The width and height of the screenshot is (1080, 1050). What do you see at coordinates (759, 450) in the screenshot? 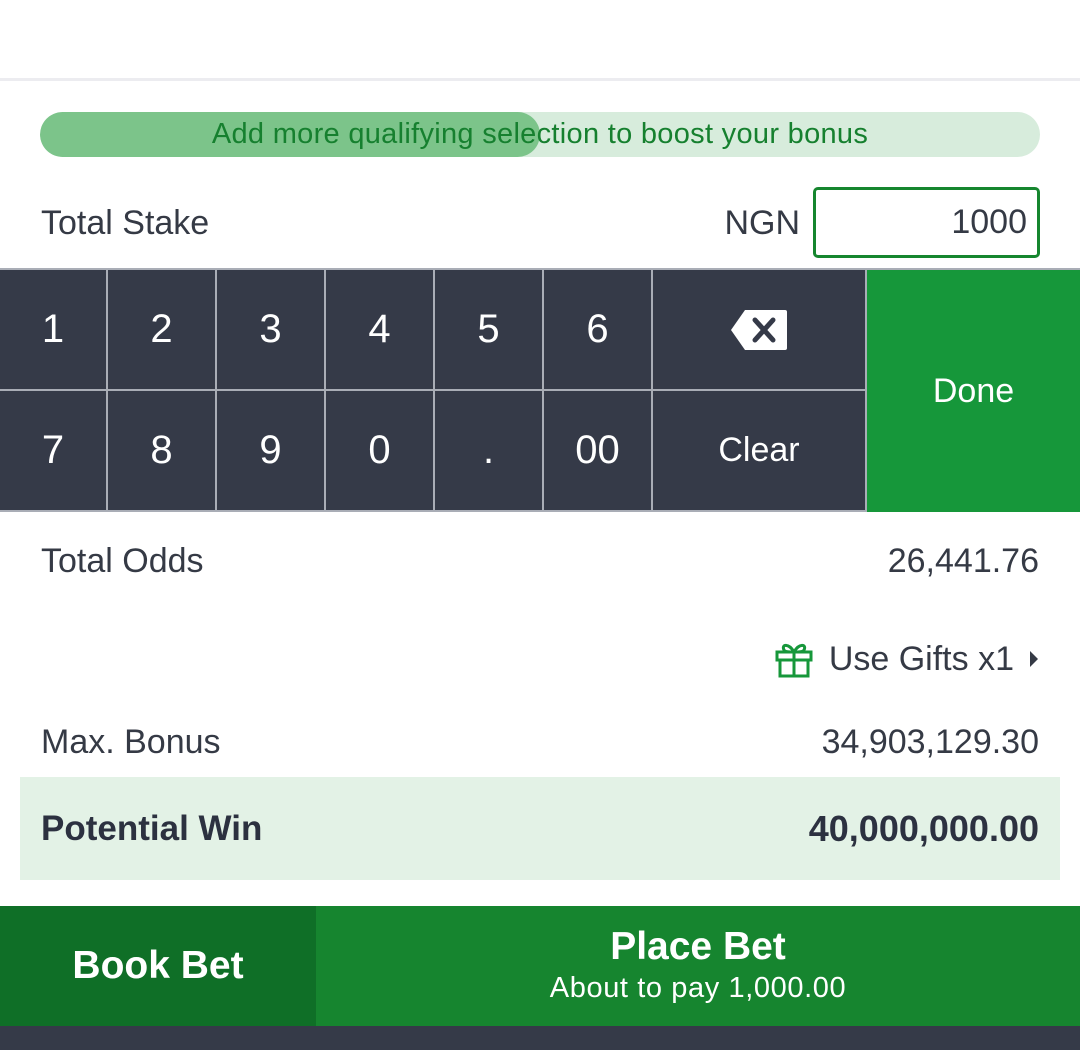
I see `clear-key: Clear` at bounding box center [759, 450].